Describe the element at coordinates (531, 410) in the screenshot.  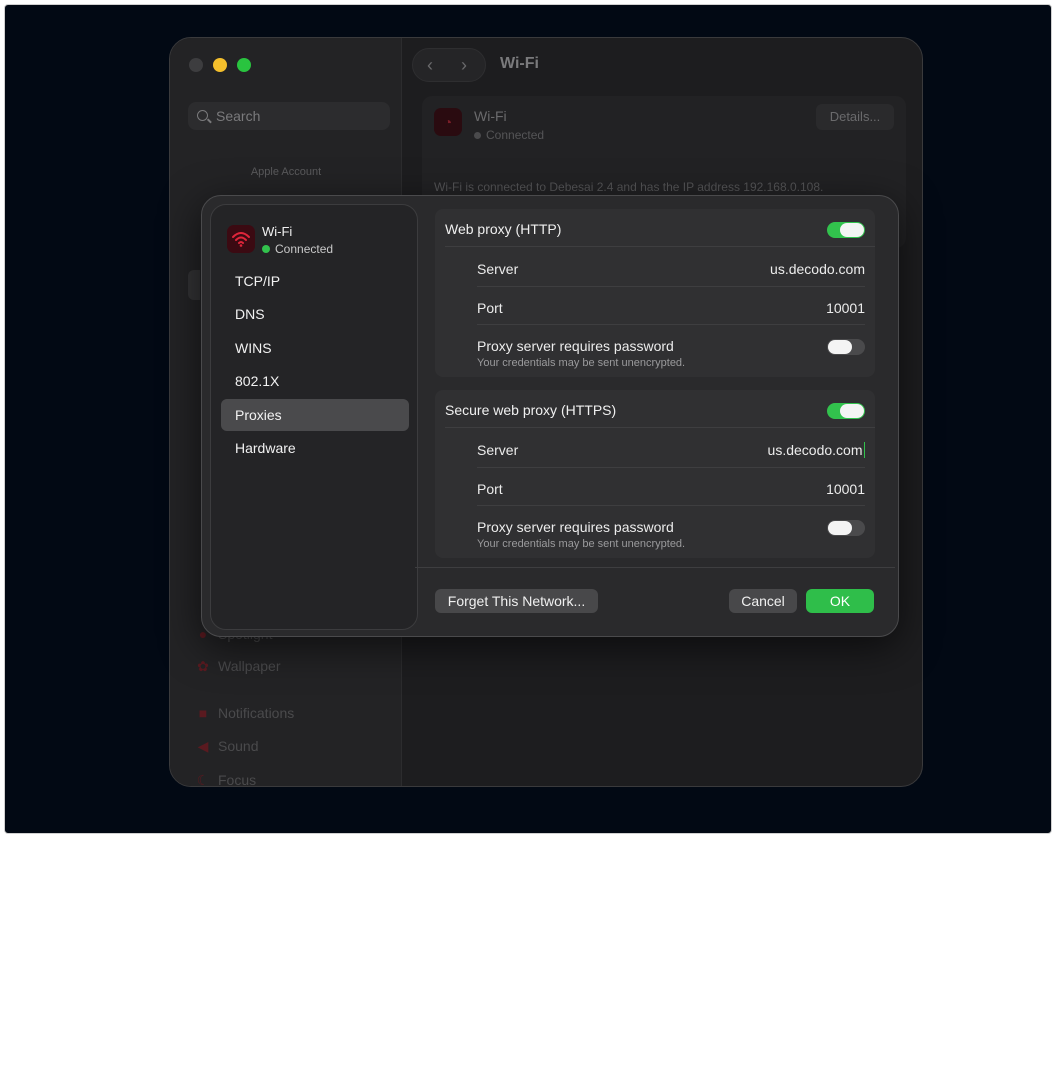
I see `https-proxy-title: Secure web proxy (HTTPS)` at that location.